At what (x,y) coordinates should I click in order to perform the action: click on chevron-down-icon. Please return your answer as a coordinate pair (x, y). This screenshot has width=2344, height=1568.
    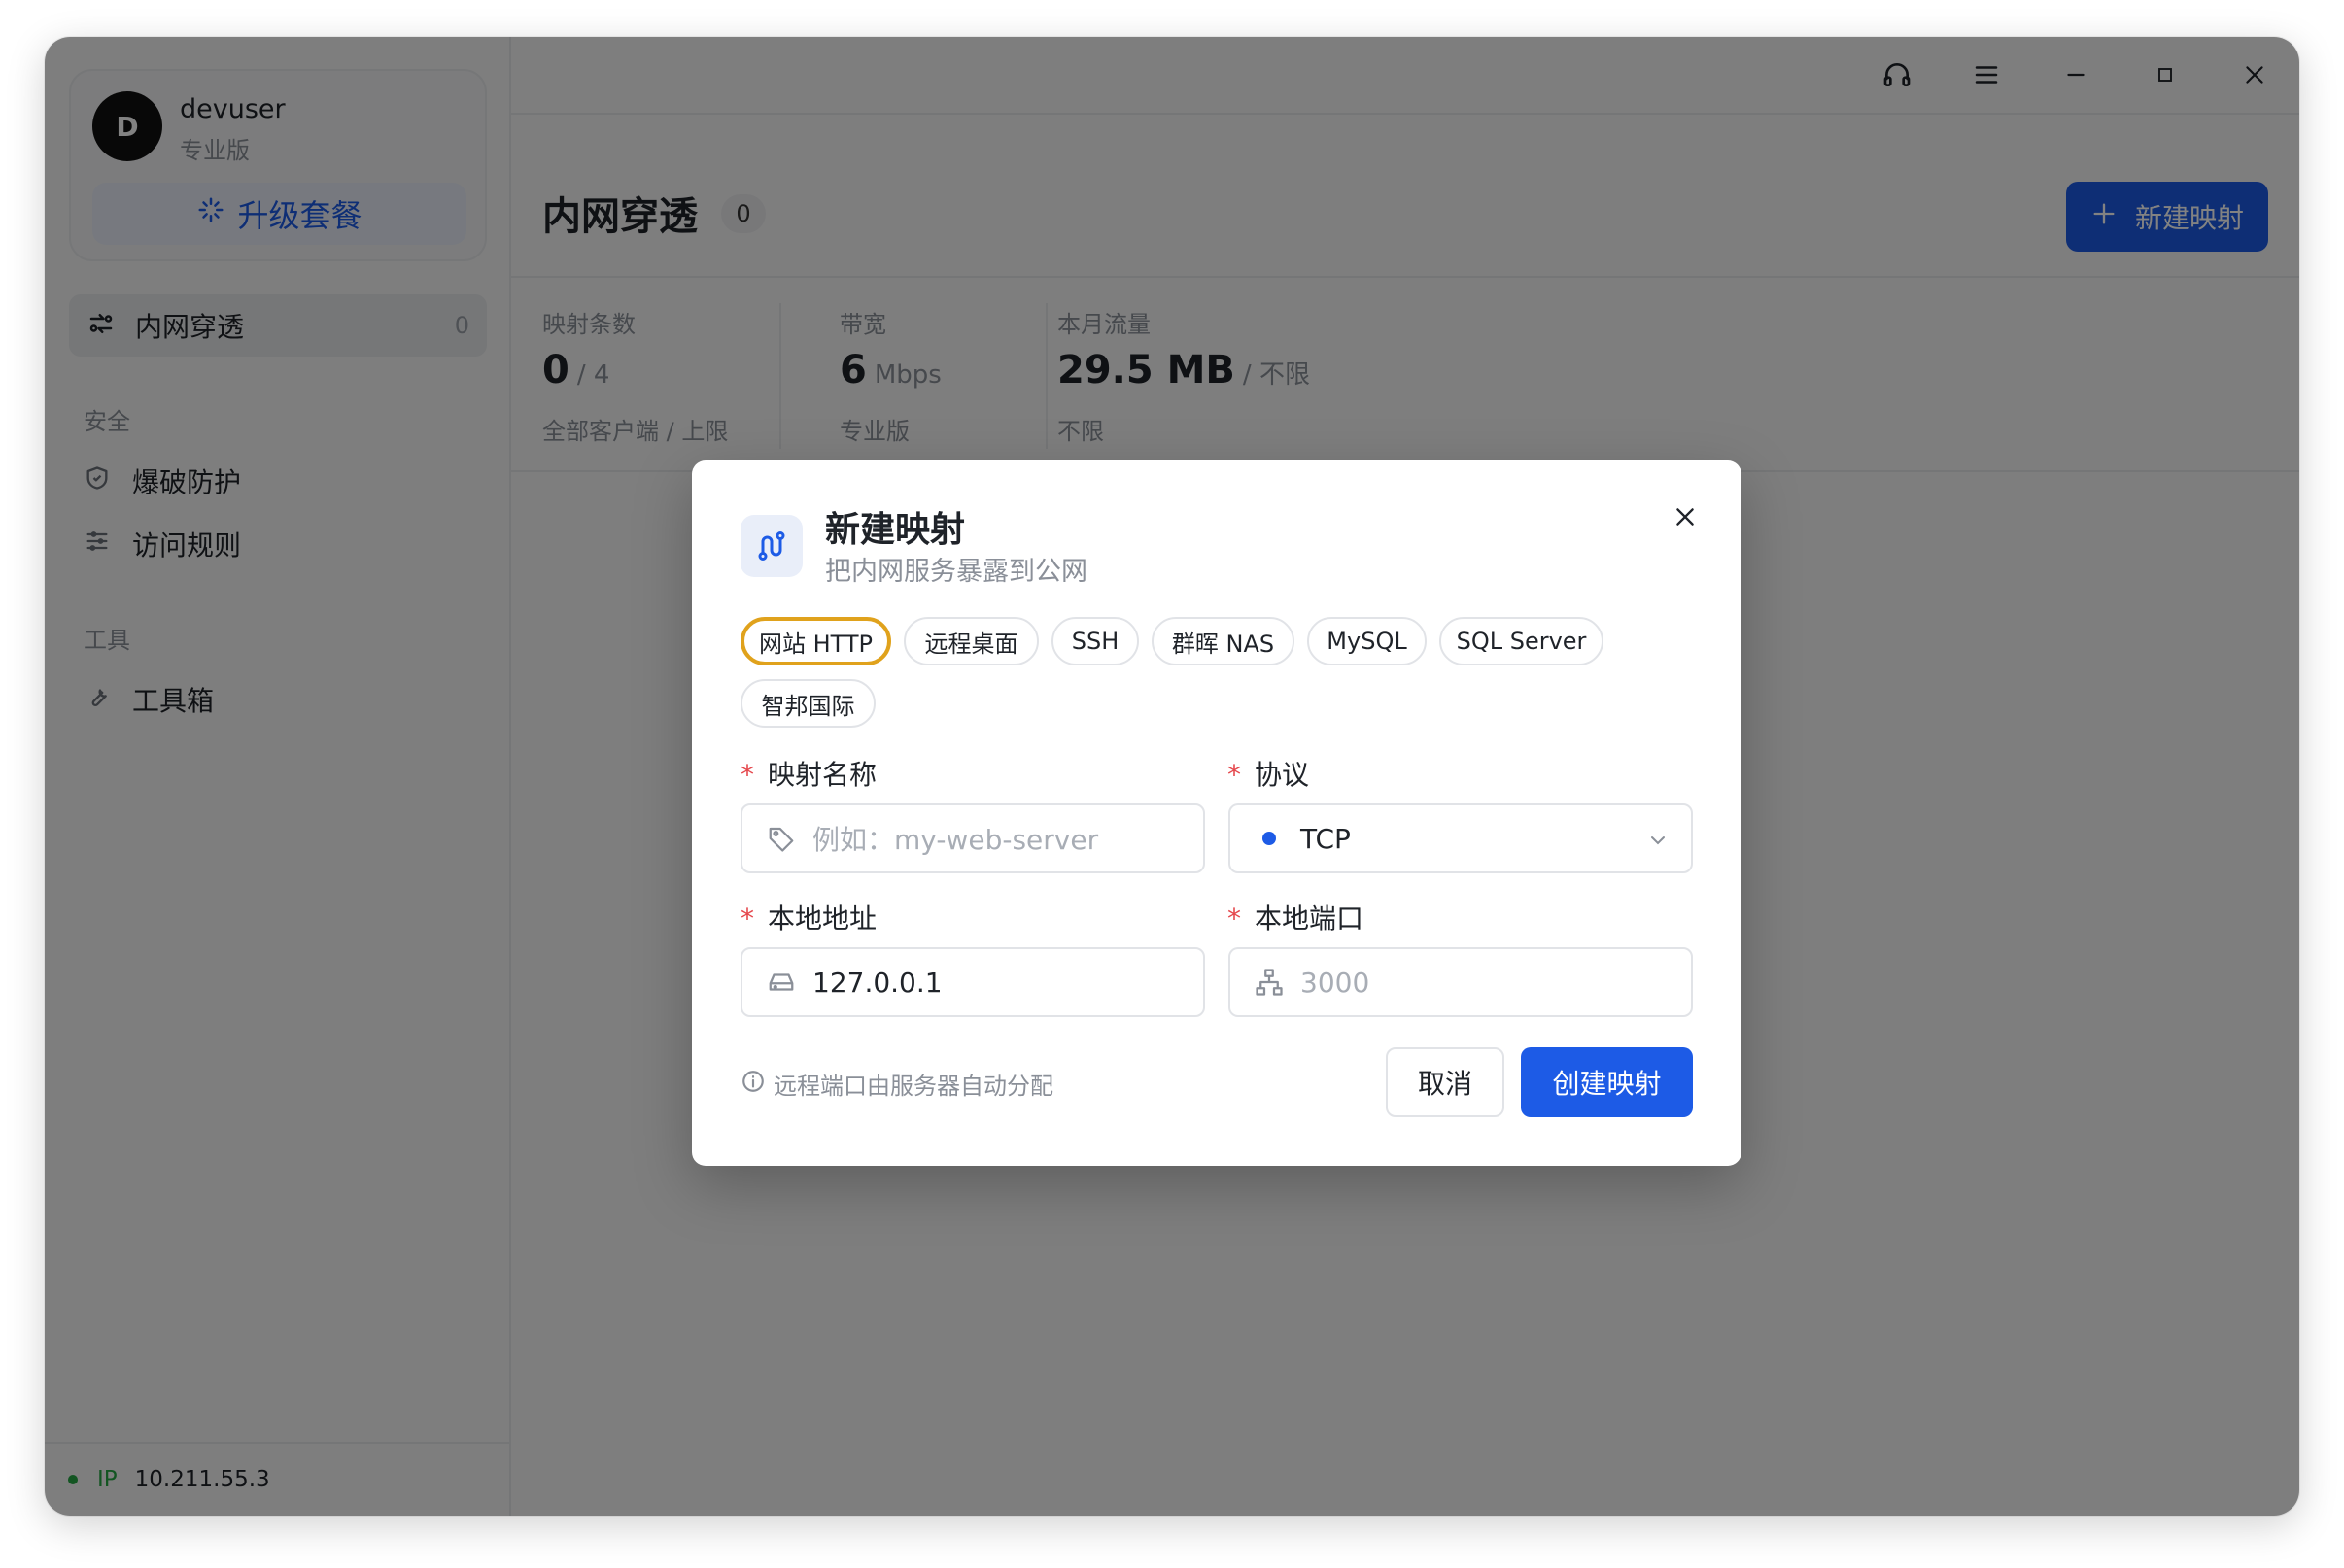
    Looking at the image, I should click on (1658, 842).